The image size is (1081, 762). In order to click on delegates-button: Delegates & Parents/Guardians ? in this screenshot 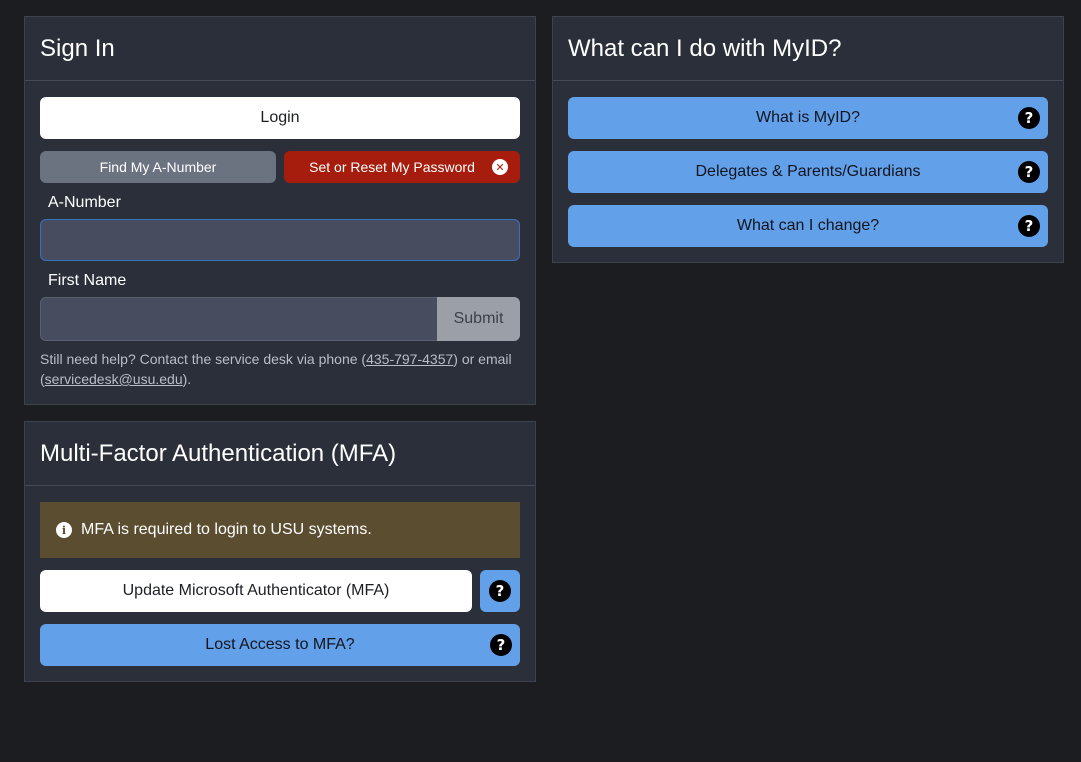, I will do `click(808, 172)`.